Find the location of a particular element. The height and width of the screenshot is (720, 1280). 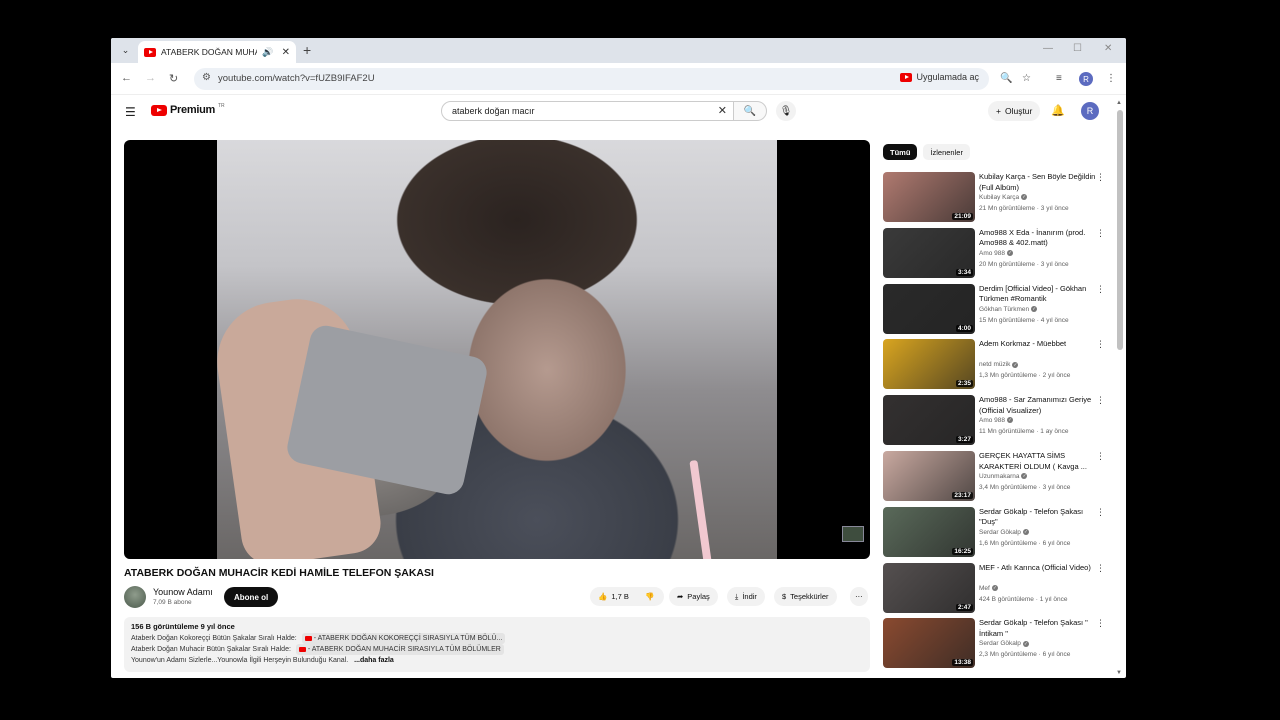

channel-name-text: Amo 988 is located at coordinates (992, 421).